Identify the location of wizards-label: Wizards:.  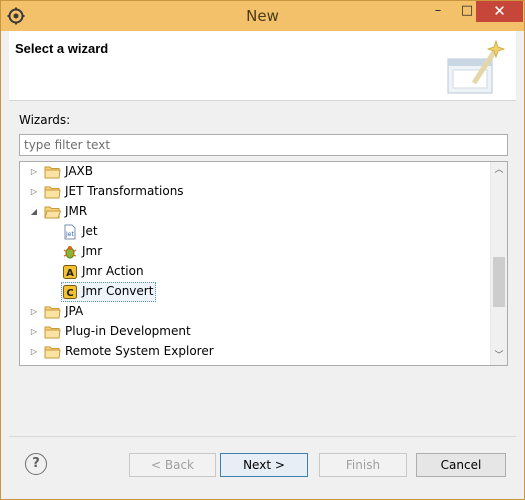
(45, 120).